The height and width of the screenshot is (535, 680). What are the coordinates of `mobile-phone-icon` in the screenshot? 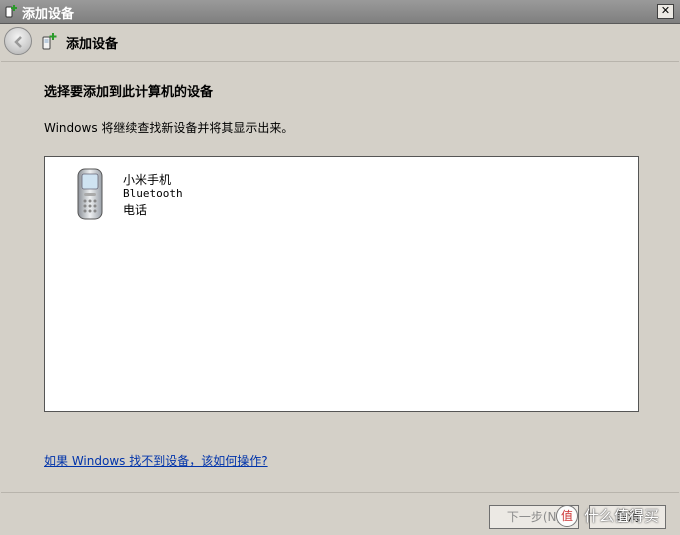 It's located at (90, 194).